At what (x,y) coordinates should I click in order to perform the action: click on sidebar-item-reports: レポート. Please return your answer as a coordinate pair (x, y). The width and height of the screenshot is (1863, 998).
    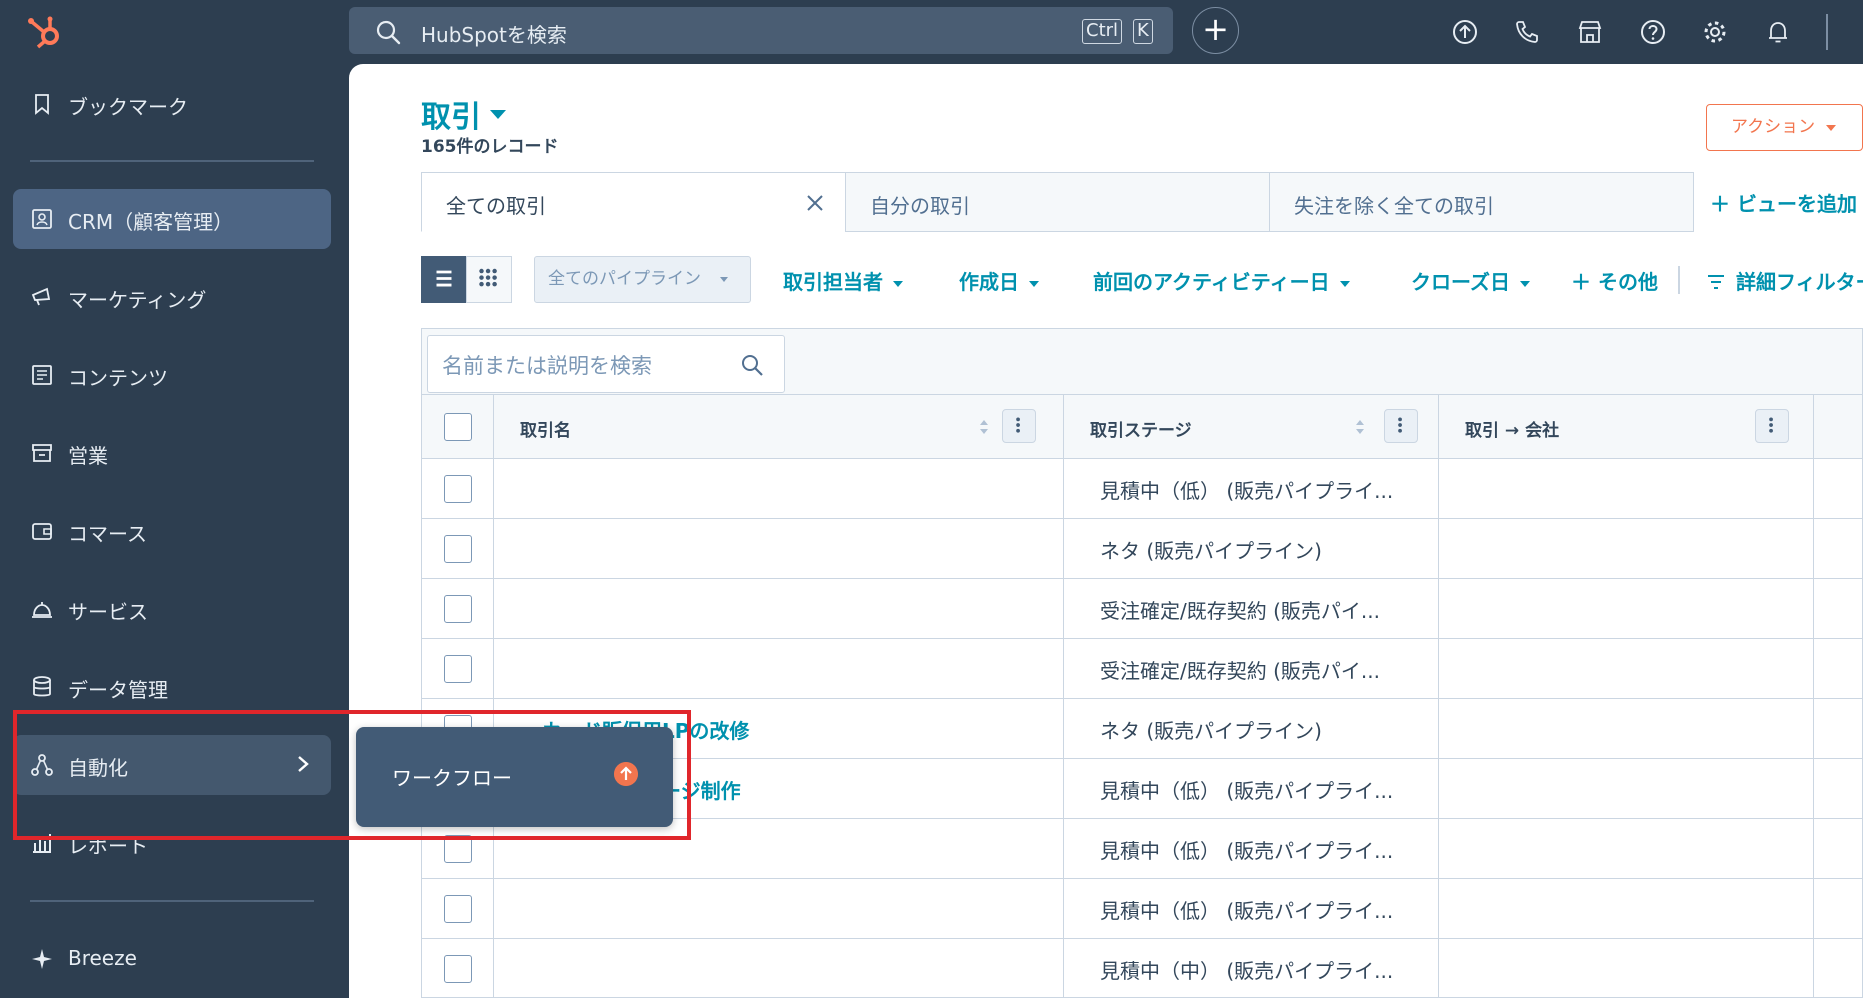
    Looking at the image, I should click on (172, 843).